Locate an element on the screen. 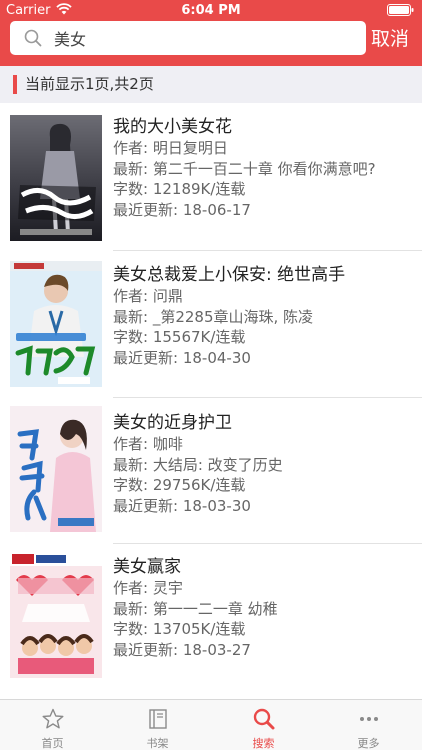 The height and width of the screenshot is (750, 422). book-word-count: 字数: 15567K/连载 is located at coordinates (179, 337).